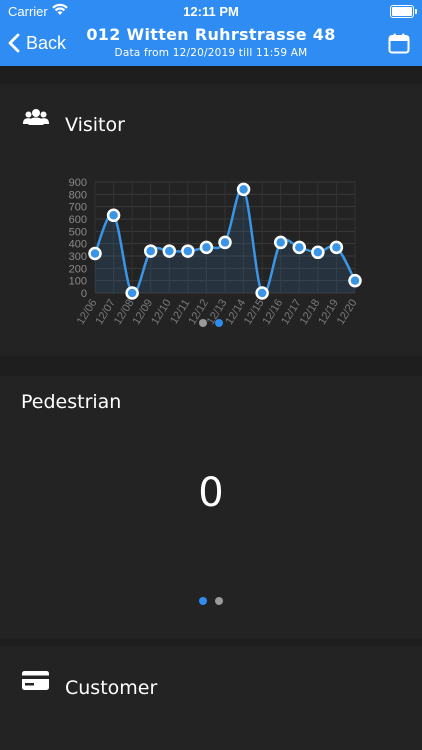 The width and height of the screenshot is (422, 750). Describe the element at coordinates (84, 294) in the screenshot. I see `y-tick-label: 0` at that location.